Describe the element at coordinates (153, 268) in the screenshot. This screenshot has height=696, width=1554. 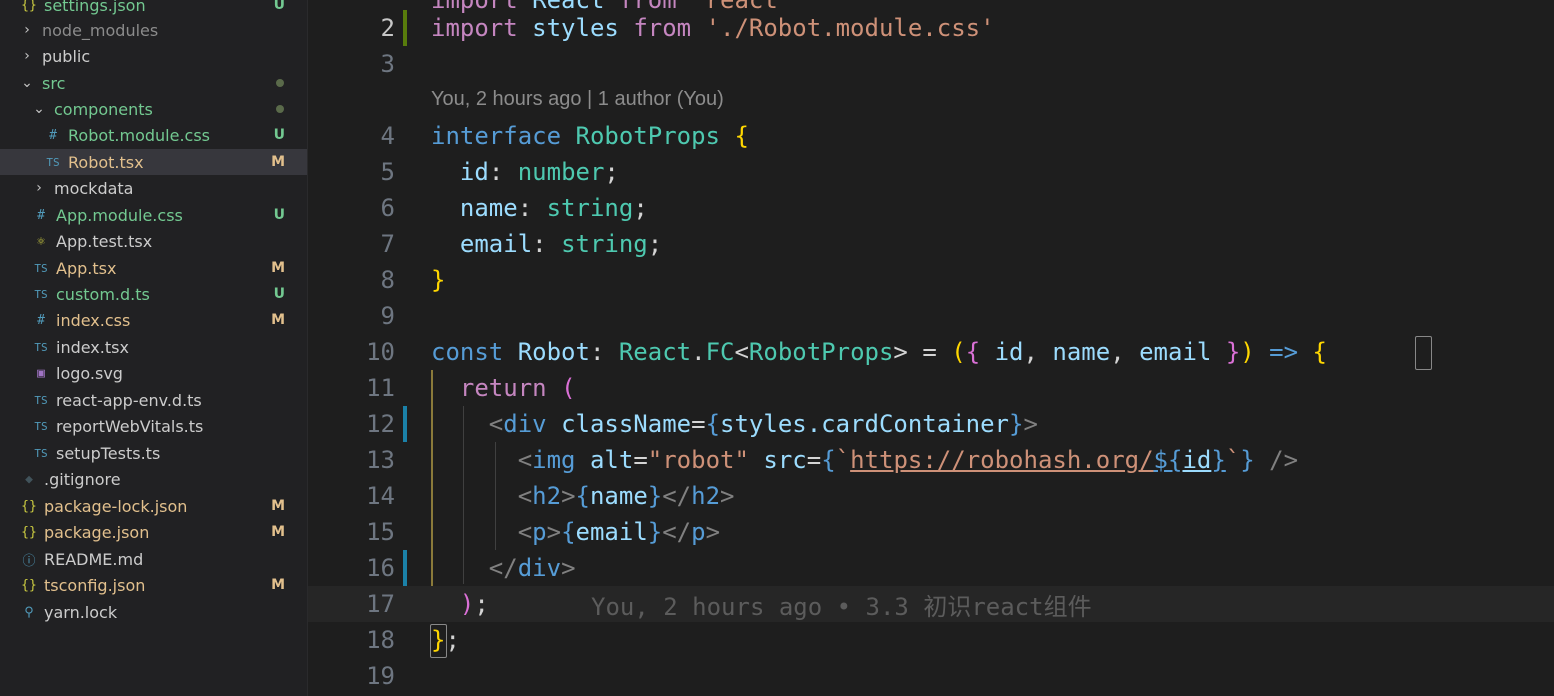
I see `explorer-item: TS App.tsx M` at that location.